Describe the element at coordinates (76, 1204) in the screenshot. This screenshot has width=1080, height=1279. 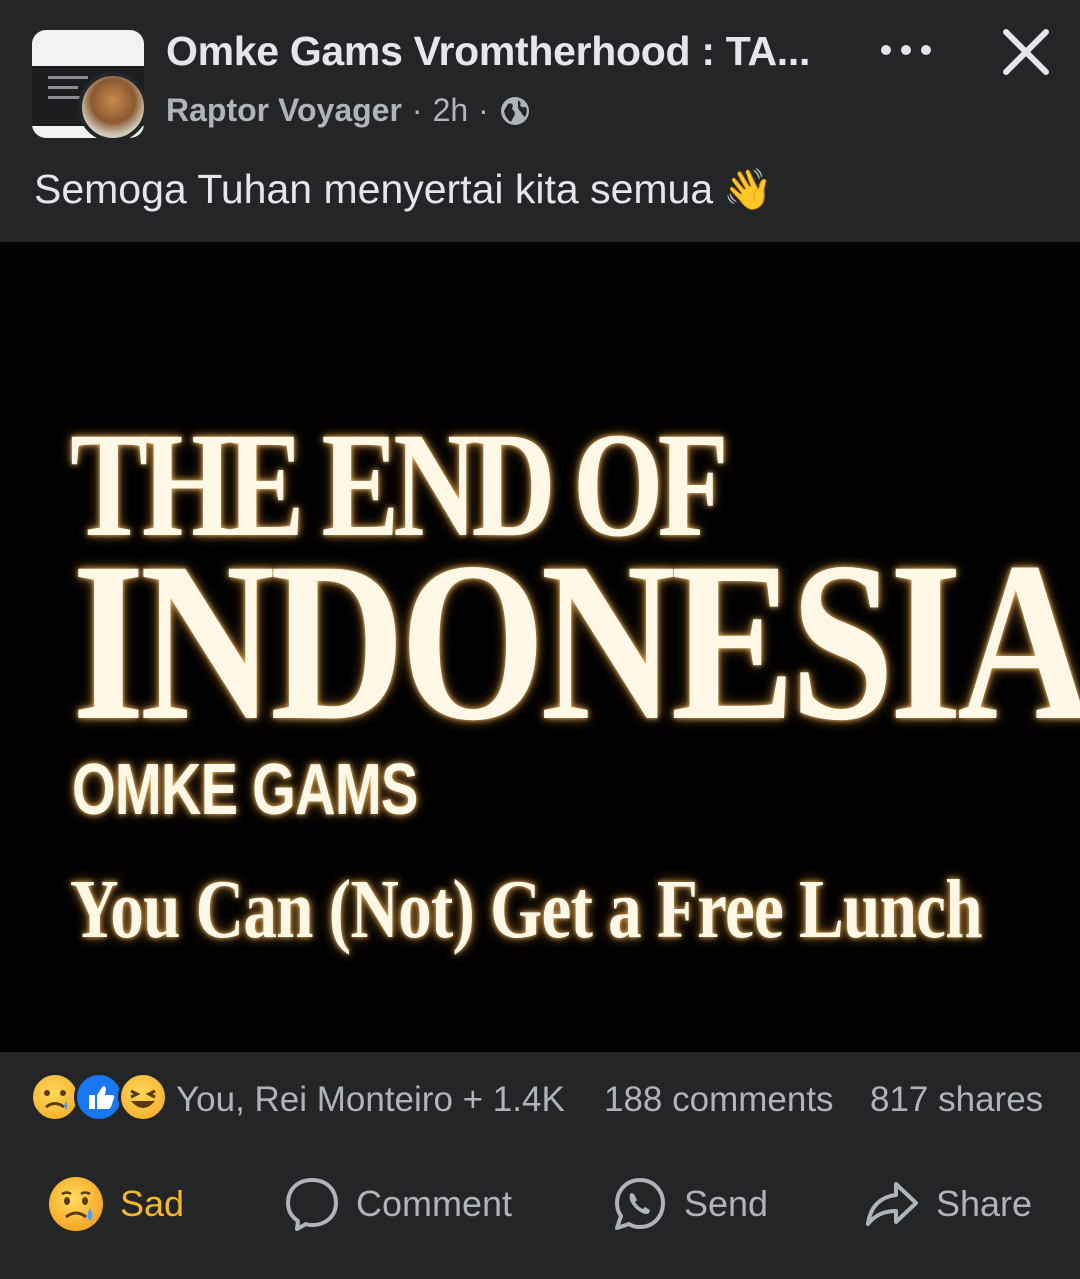
I see `sad-face-icon` at that location.